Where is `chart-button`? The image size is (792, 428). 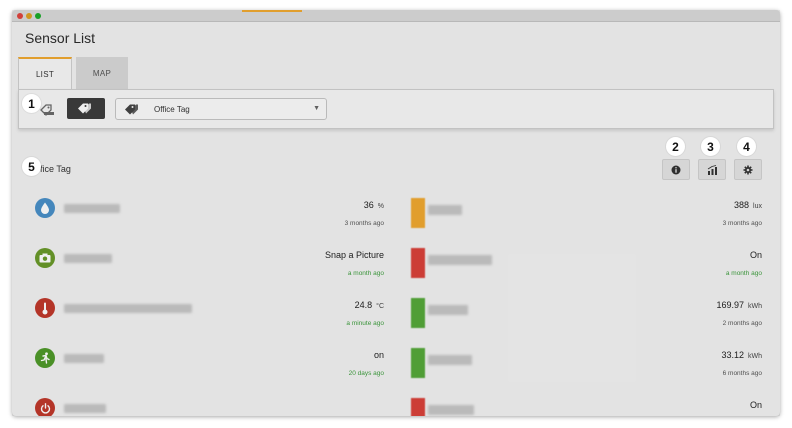 chart-button is located at coordinates (712, 169).